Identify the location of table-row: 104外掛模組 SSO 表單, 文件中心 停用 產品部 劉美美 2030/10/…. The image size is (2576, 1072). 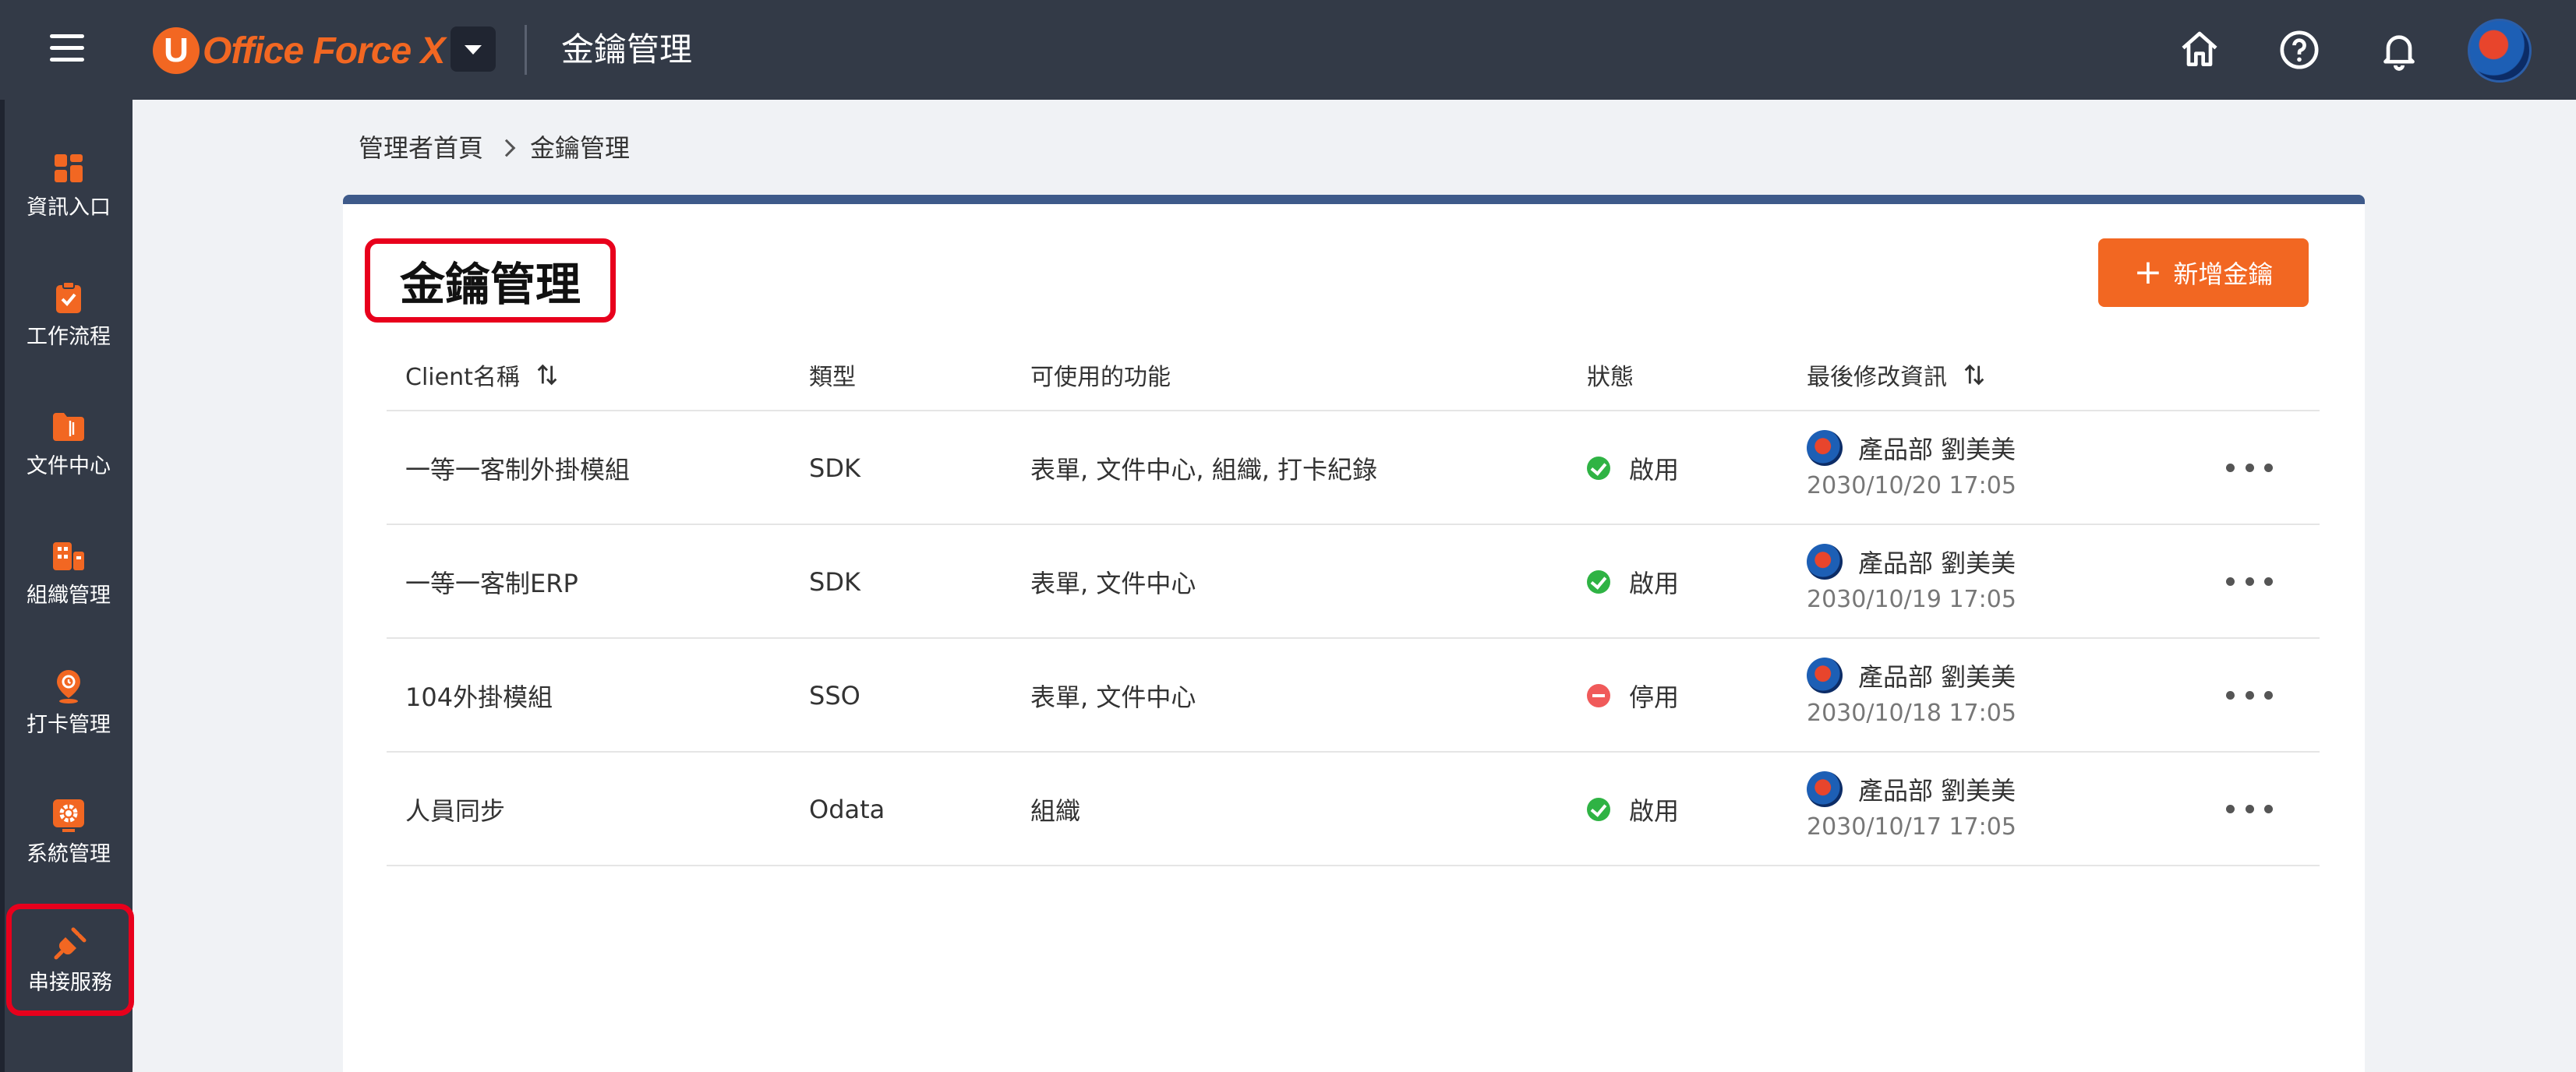
(1353, 696).